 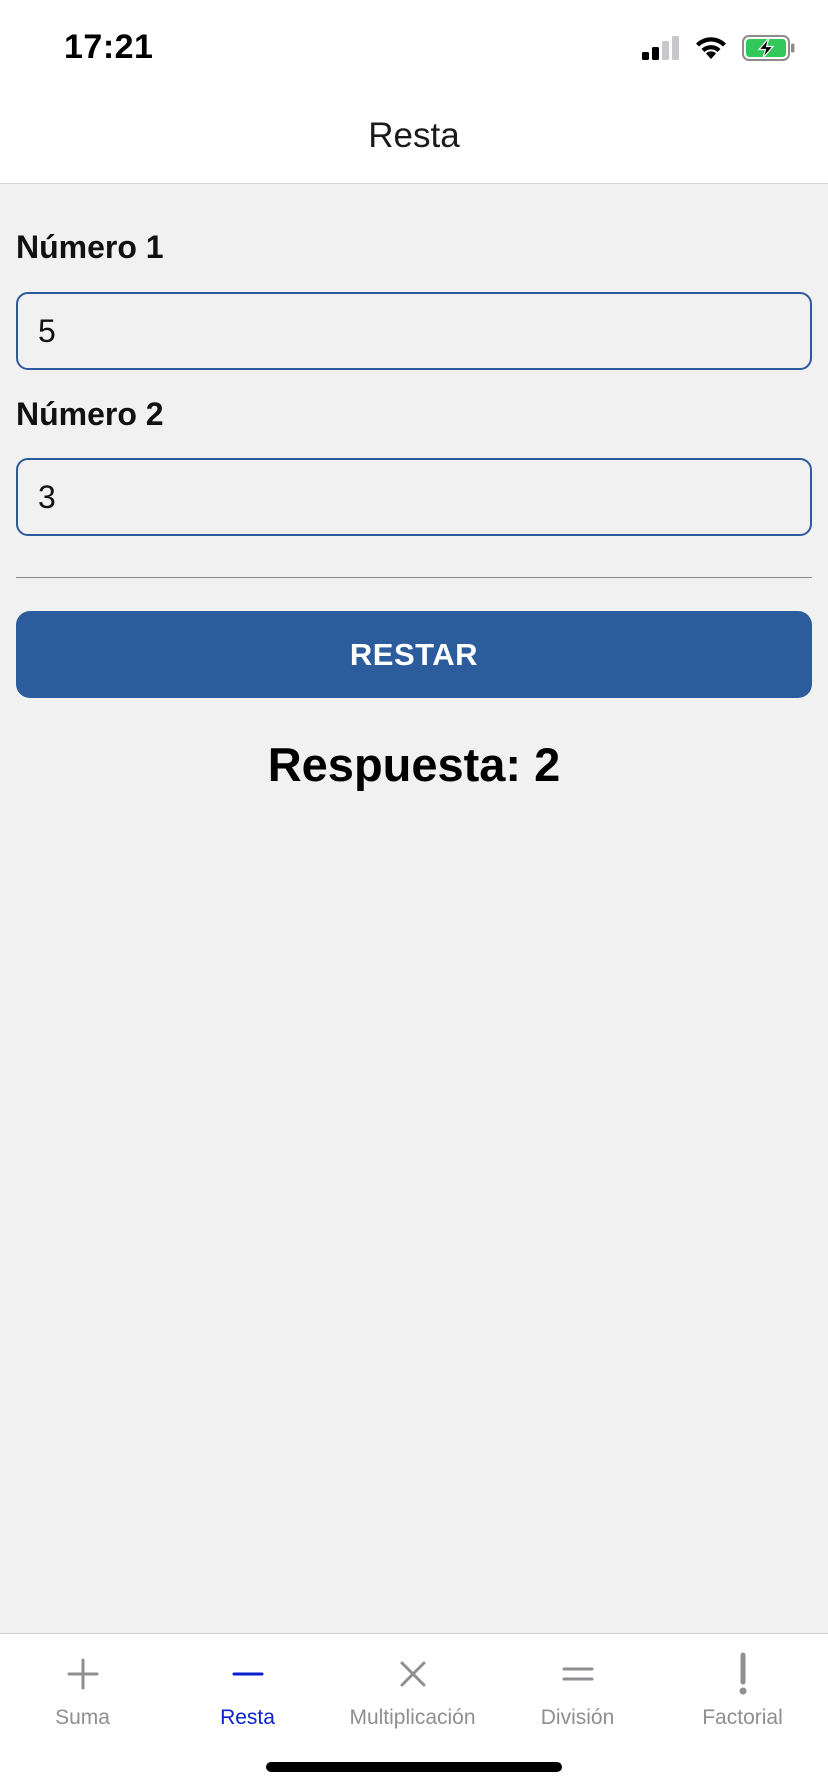 I want to click on tab-resta: Resta, so click(x=247, y=1689).